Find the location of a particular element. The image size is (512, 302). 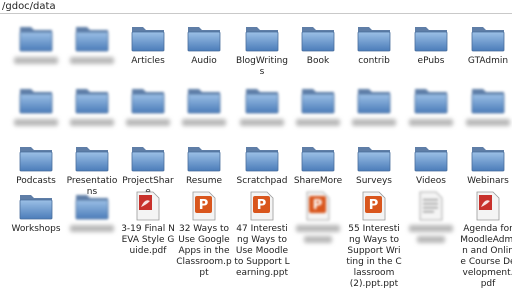

folder-item: Resume is located at coordinates (204, 165).